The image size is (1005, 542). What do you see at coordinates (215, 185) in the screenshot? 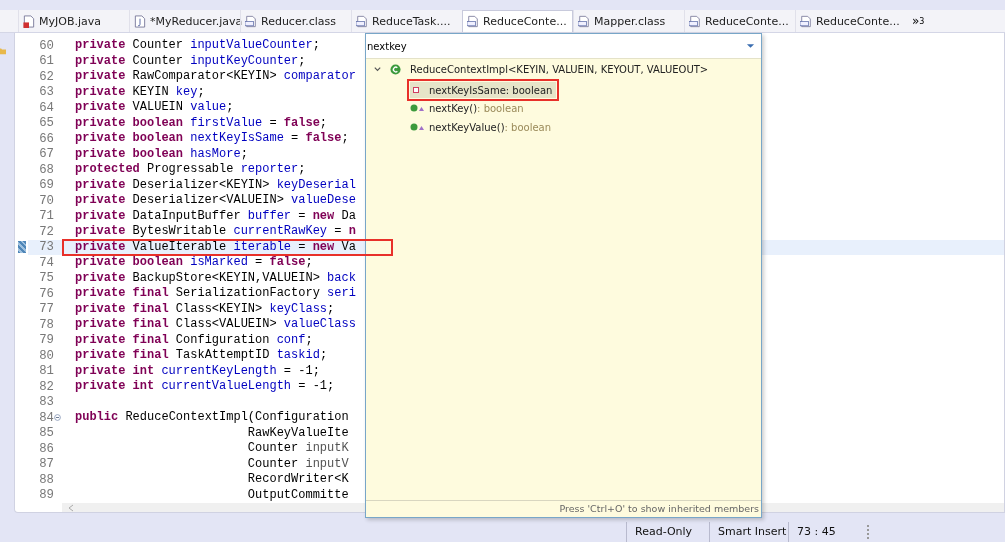
I see `code-line: private Deserializer<KEYIN> keyDeserial` at bounding box center [215, 185].